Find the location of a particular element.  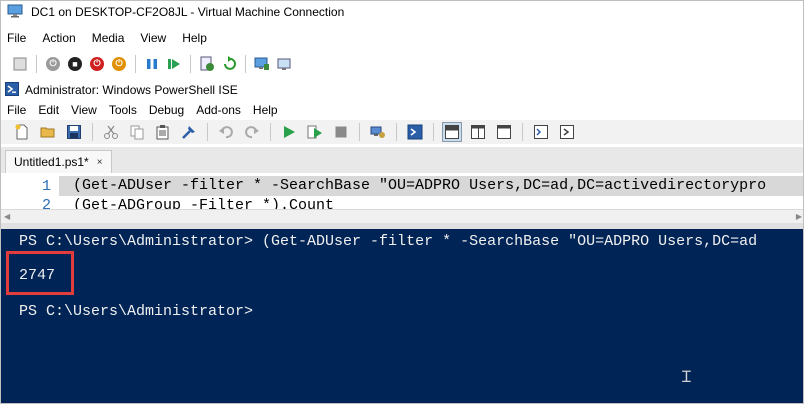

show-script-pane-maximized-icon is located at coordinates (504, 132).